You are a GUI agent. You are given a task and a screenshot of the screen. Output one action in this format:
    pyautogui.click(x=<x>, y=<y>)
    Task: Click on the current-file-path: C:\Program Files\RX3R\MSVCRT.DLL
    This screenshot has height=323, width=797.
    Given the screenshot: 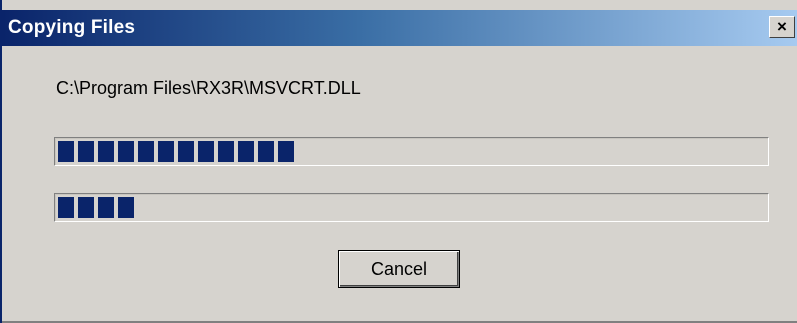 What is the action you would take?
    pyautogui.click(x=208, y=88)
    